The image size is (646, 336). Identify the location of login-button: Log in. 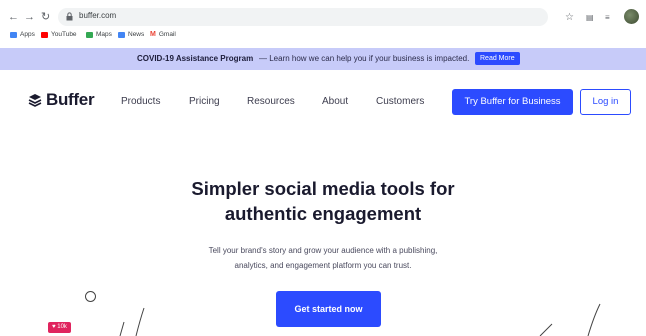
(605, 102).